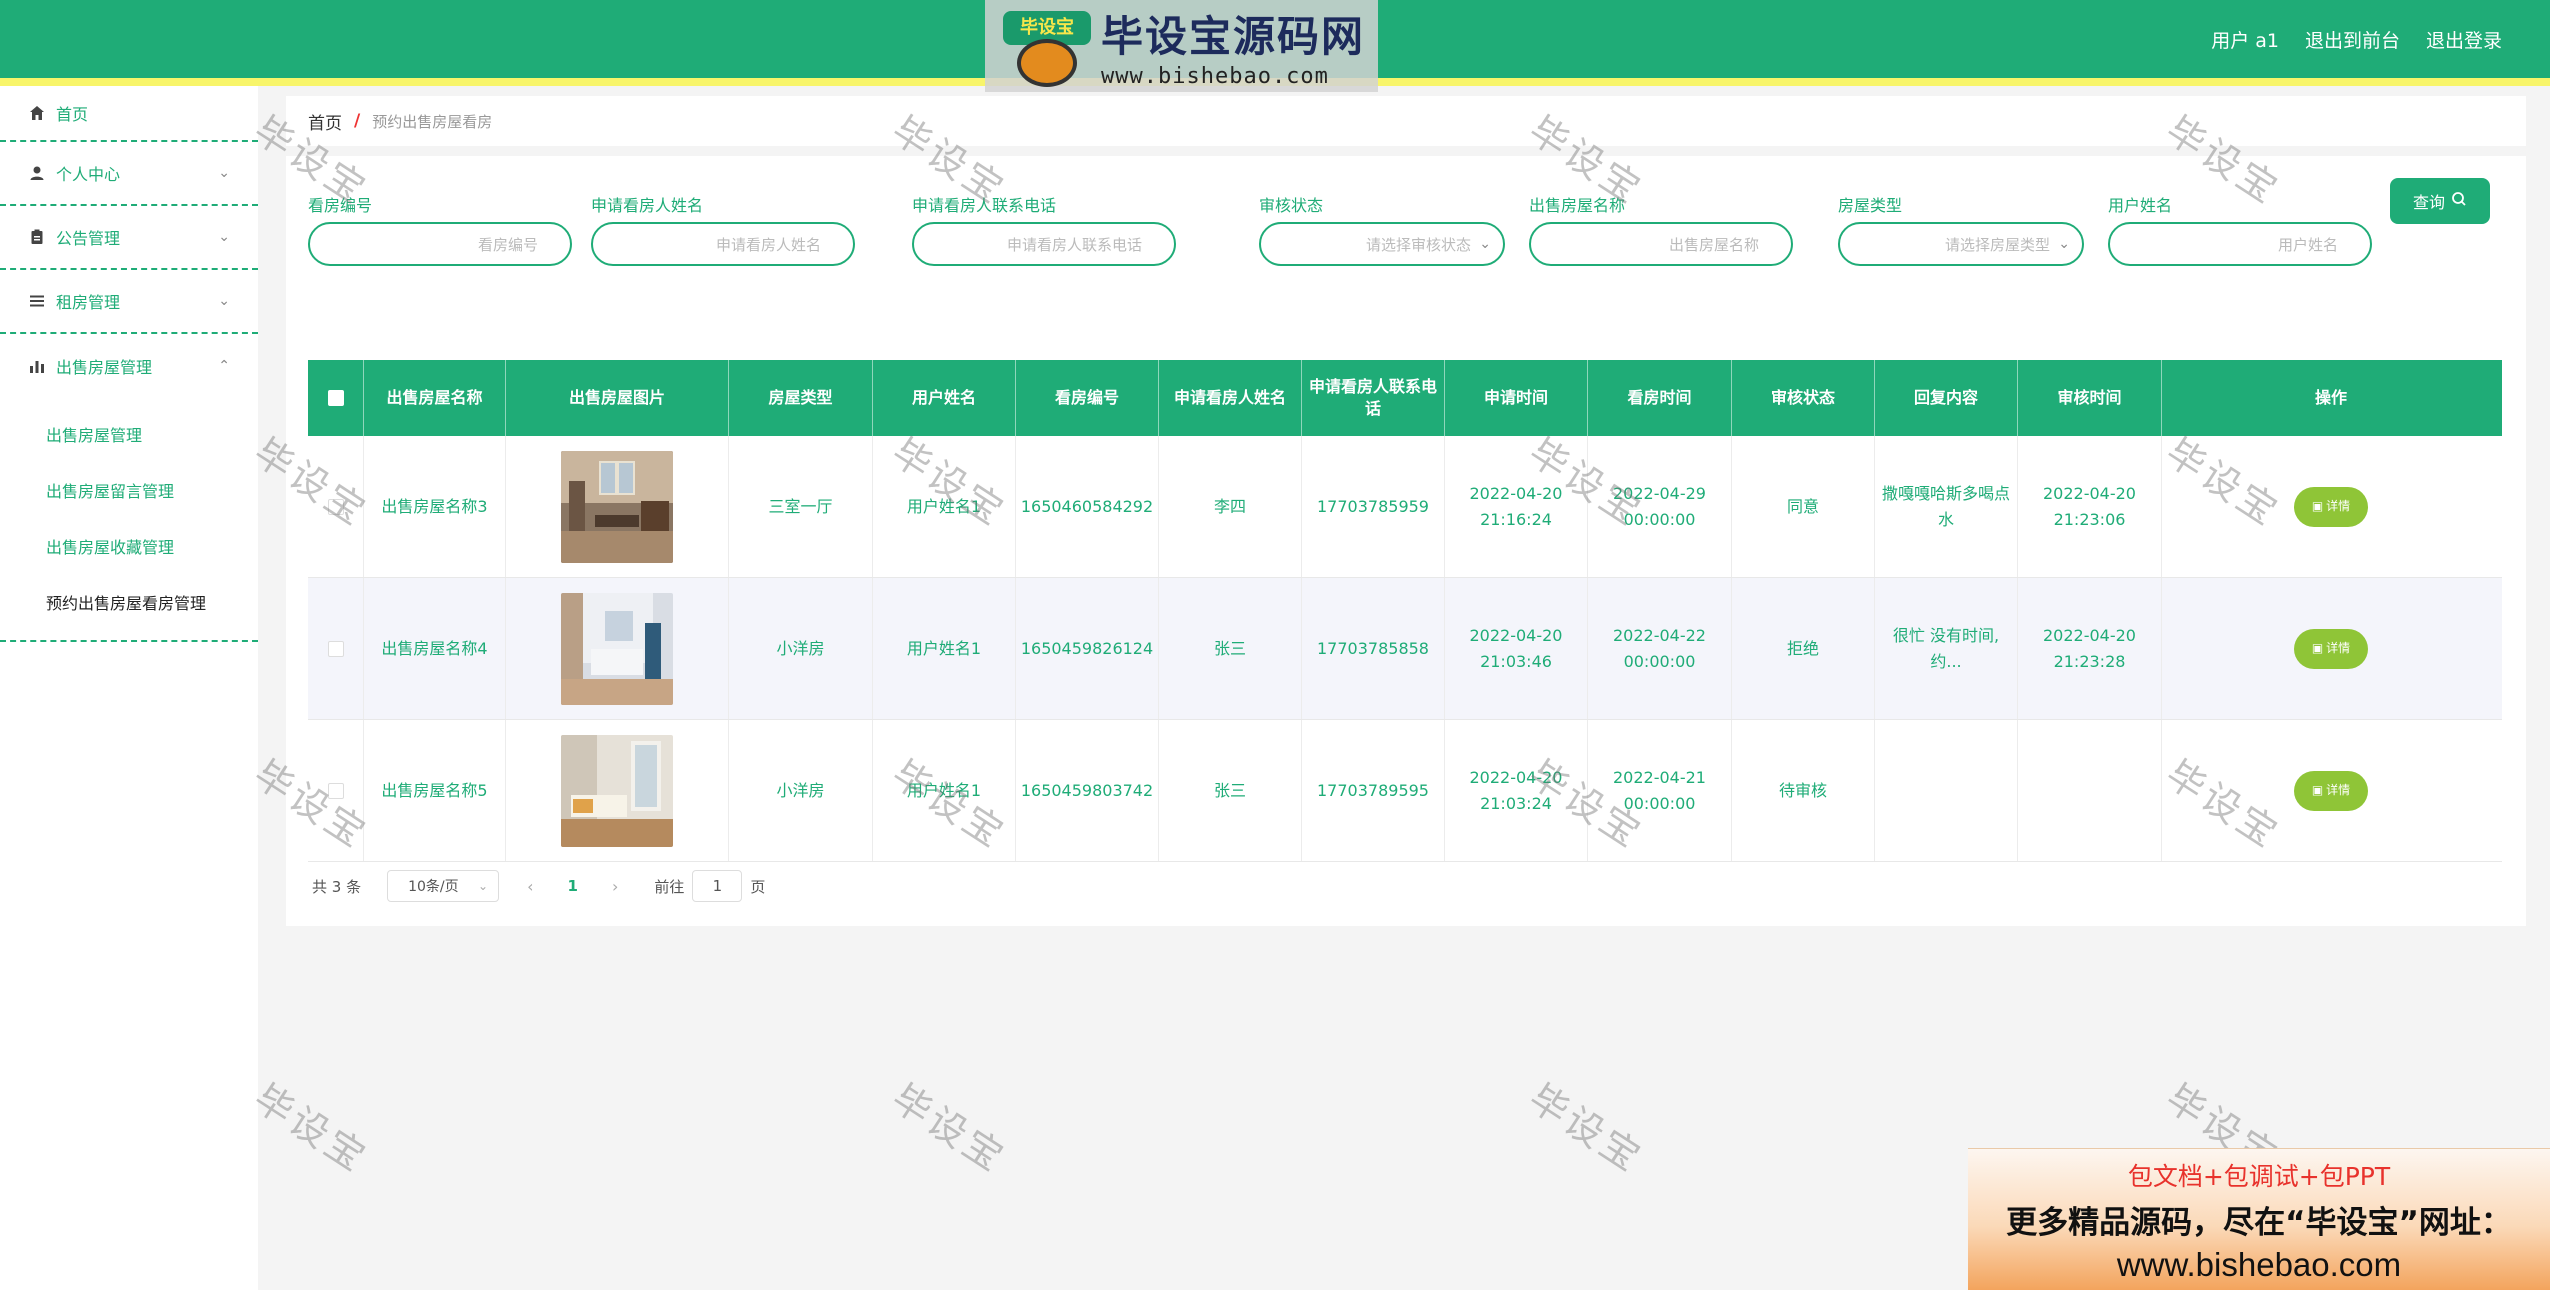 Image resolution: width=2550 pixels, height=1290 pixels. What do you see at coordinates (1382, 244) in the screenshot?
I see `filter-select-status: 请选择审核状态 ⌄` at bounding box center [1382, 244].